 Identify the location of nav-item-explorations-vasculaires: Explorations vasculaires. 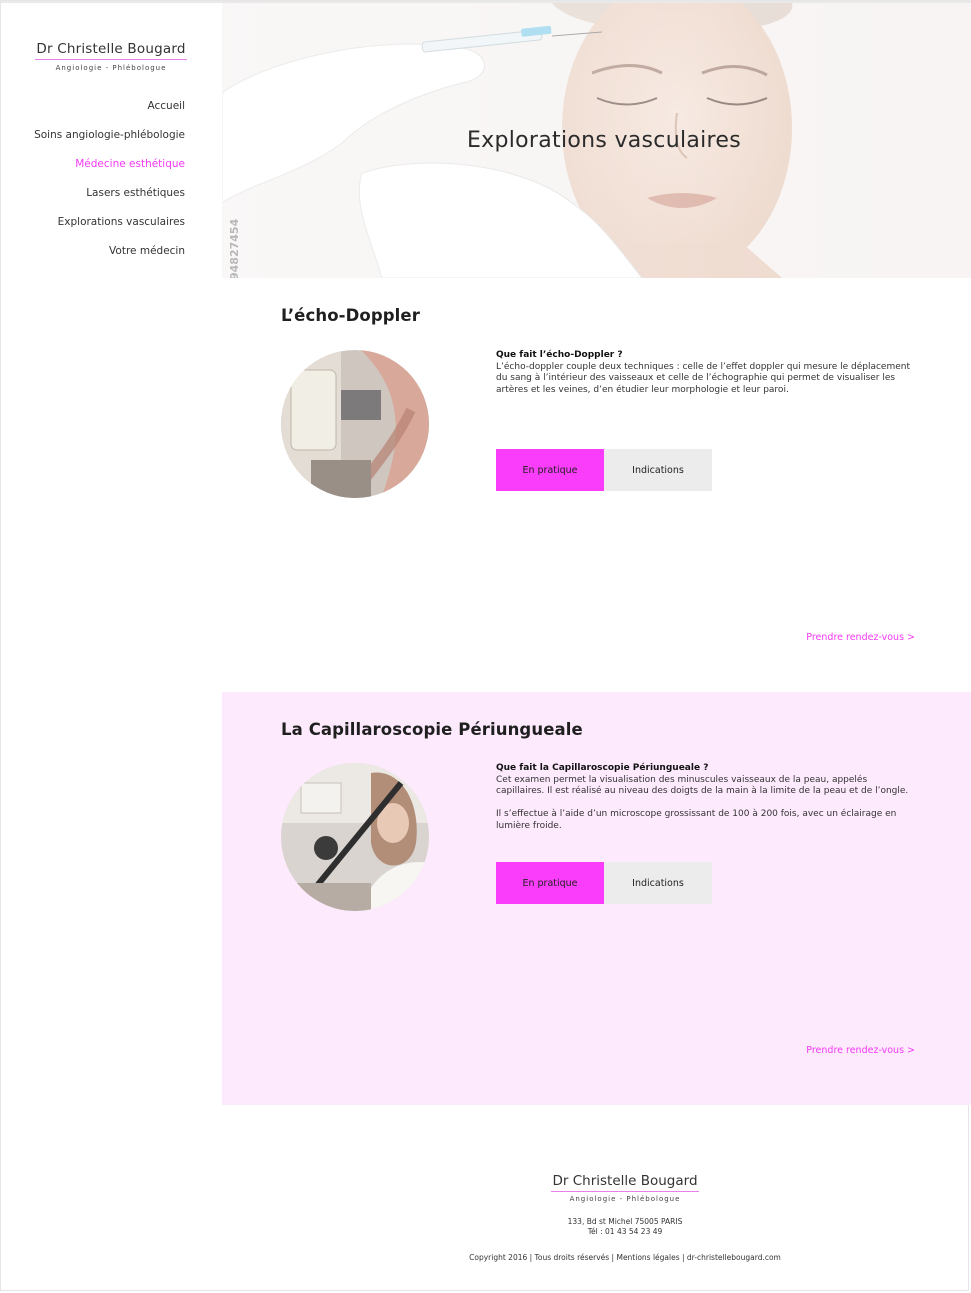
(92, 228).